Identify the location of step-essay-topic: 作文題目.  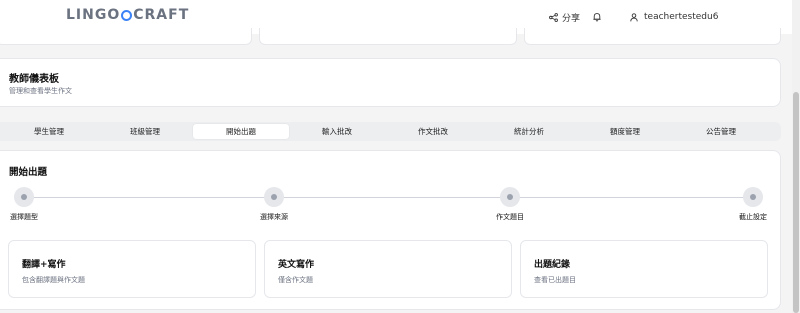
(510, 204).